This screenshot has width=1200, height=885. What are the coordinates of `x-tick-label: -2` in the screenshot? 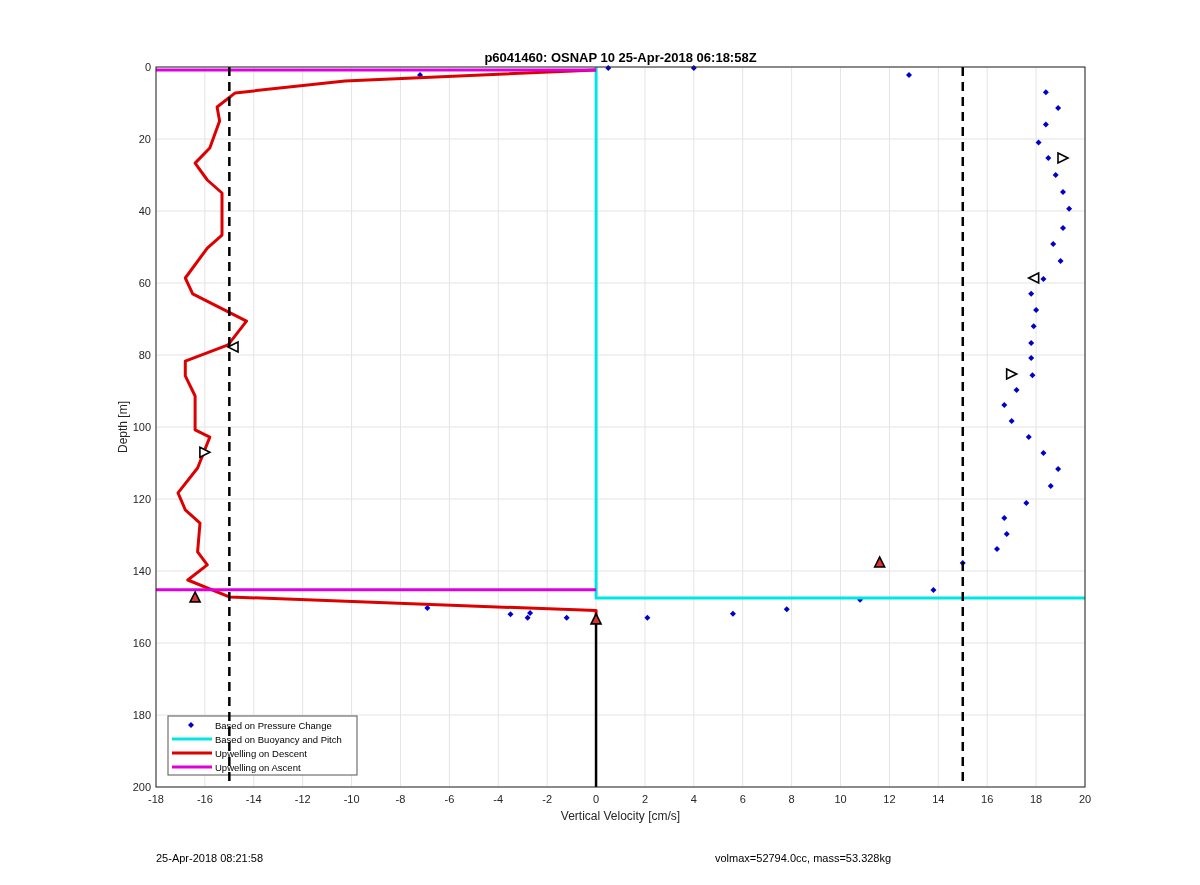 It's located at (547, 799).